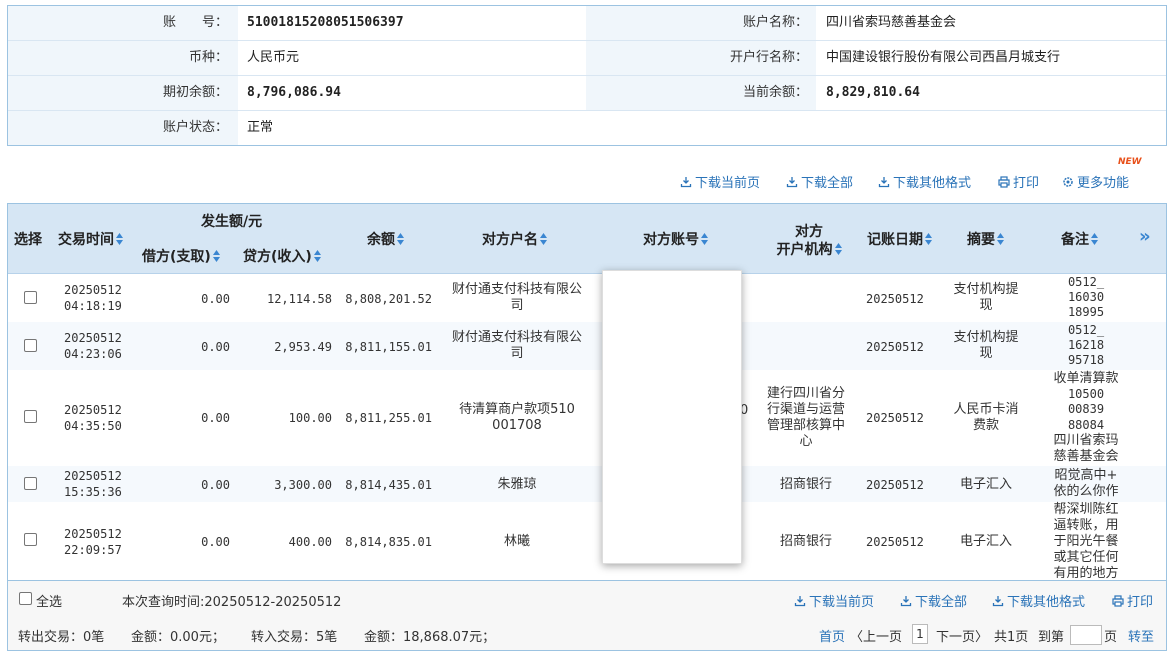 This screenshot has height=654, width=1172. I want to click on out-amount-text: 金额：0.00元；, so click(178, 637).